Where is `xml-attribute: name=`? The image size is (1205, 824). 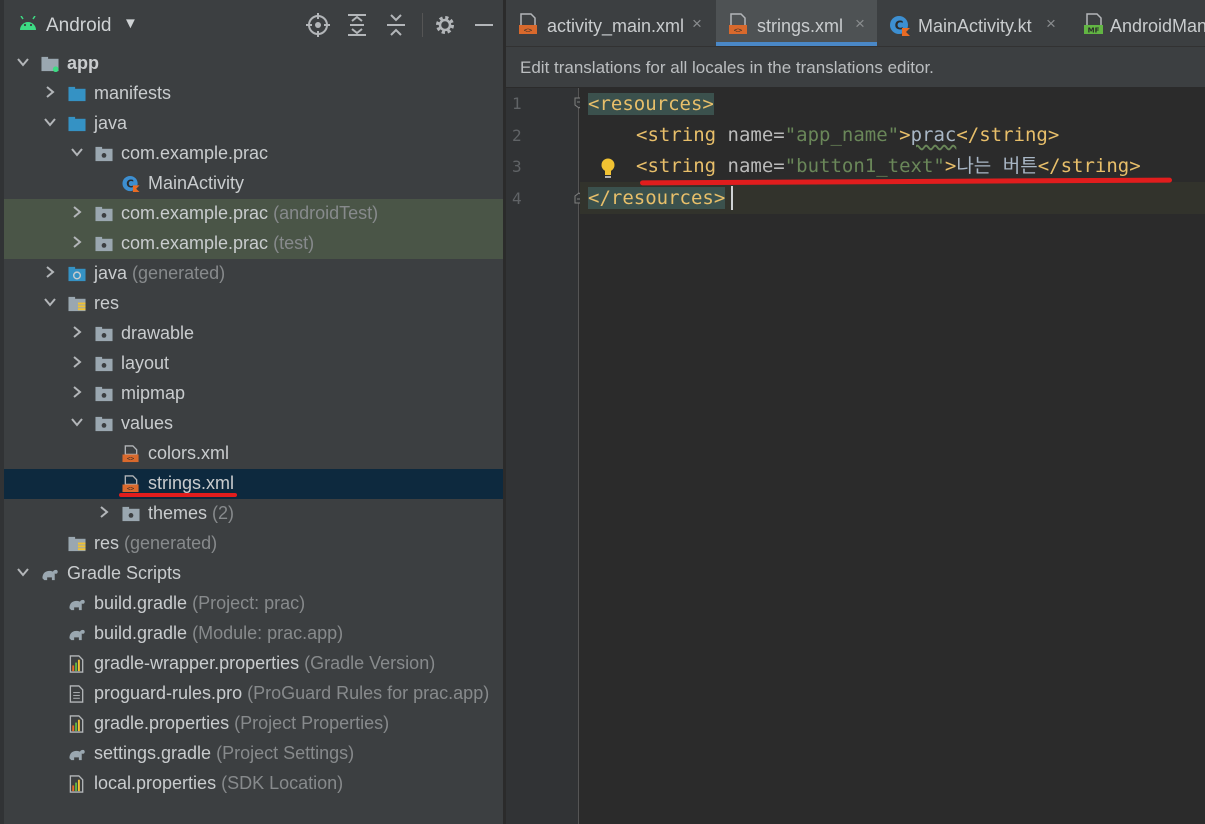
xml-attribute: name= is located at coordinates (750, 166).